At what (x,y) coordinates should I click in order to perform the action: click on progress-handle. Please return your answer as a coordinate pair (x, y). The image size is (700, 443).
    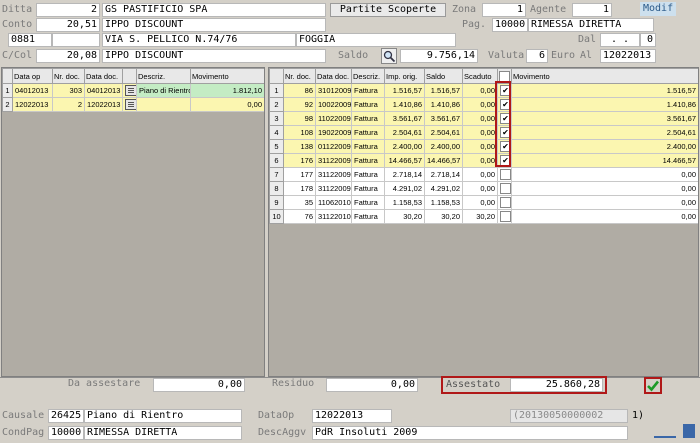
    Looking at the image, I should click on (689, 431).